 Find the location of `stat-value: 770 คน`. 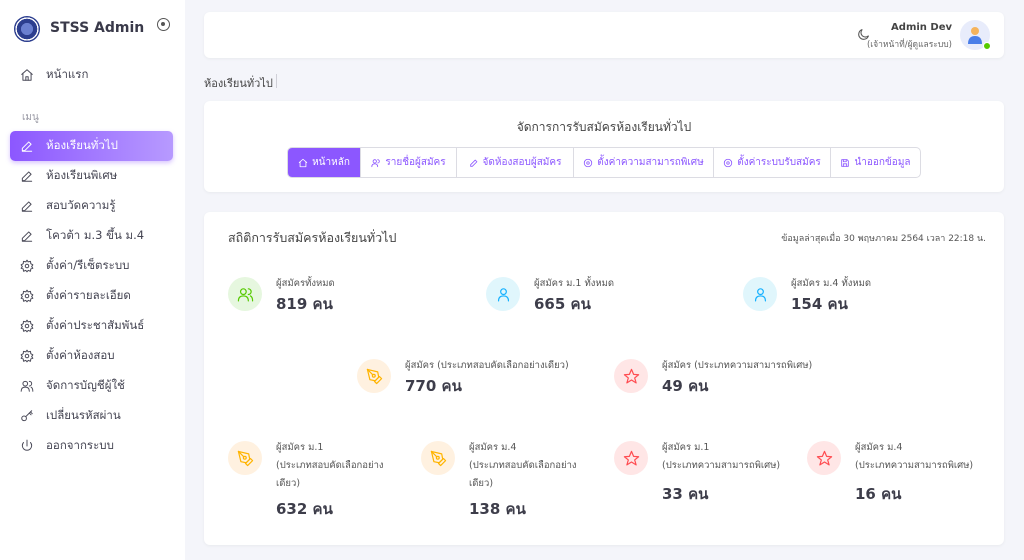

stat-value: 770 คน is located at coordinates (433, 386).